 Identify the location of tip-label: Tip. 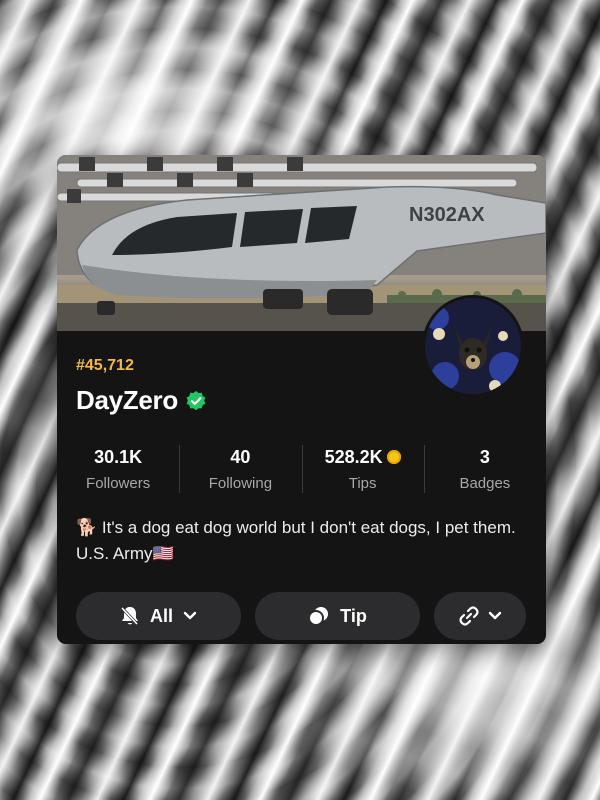
(353, 615).